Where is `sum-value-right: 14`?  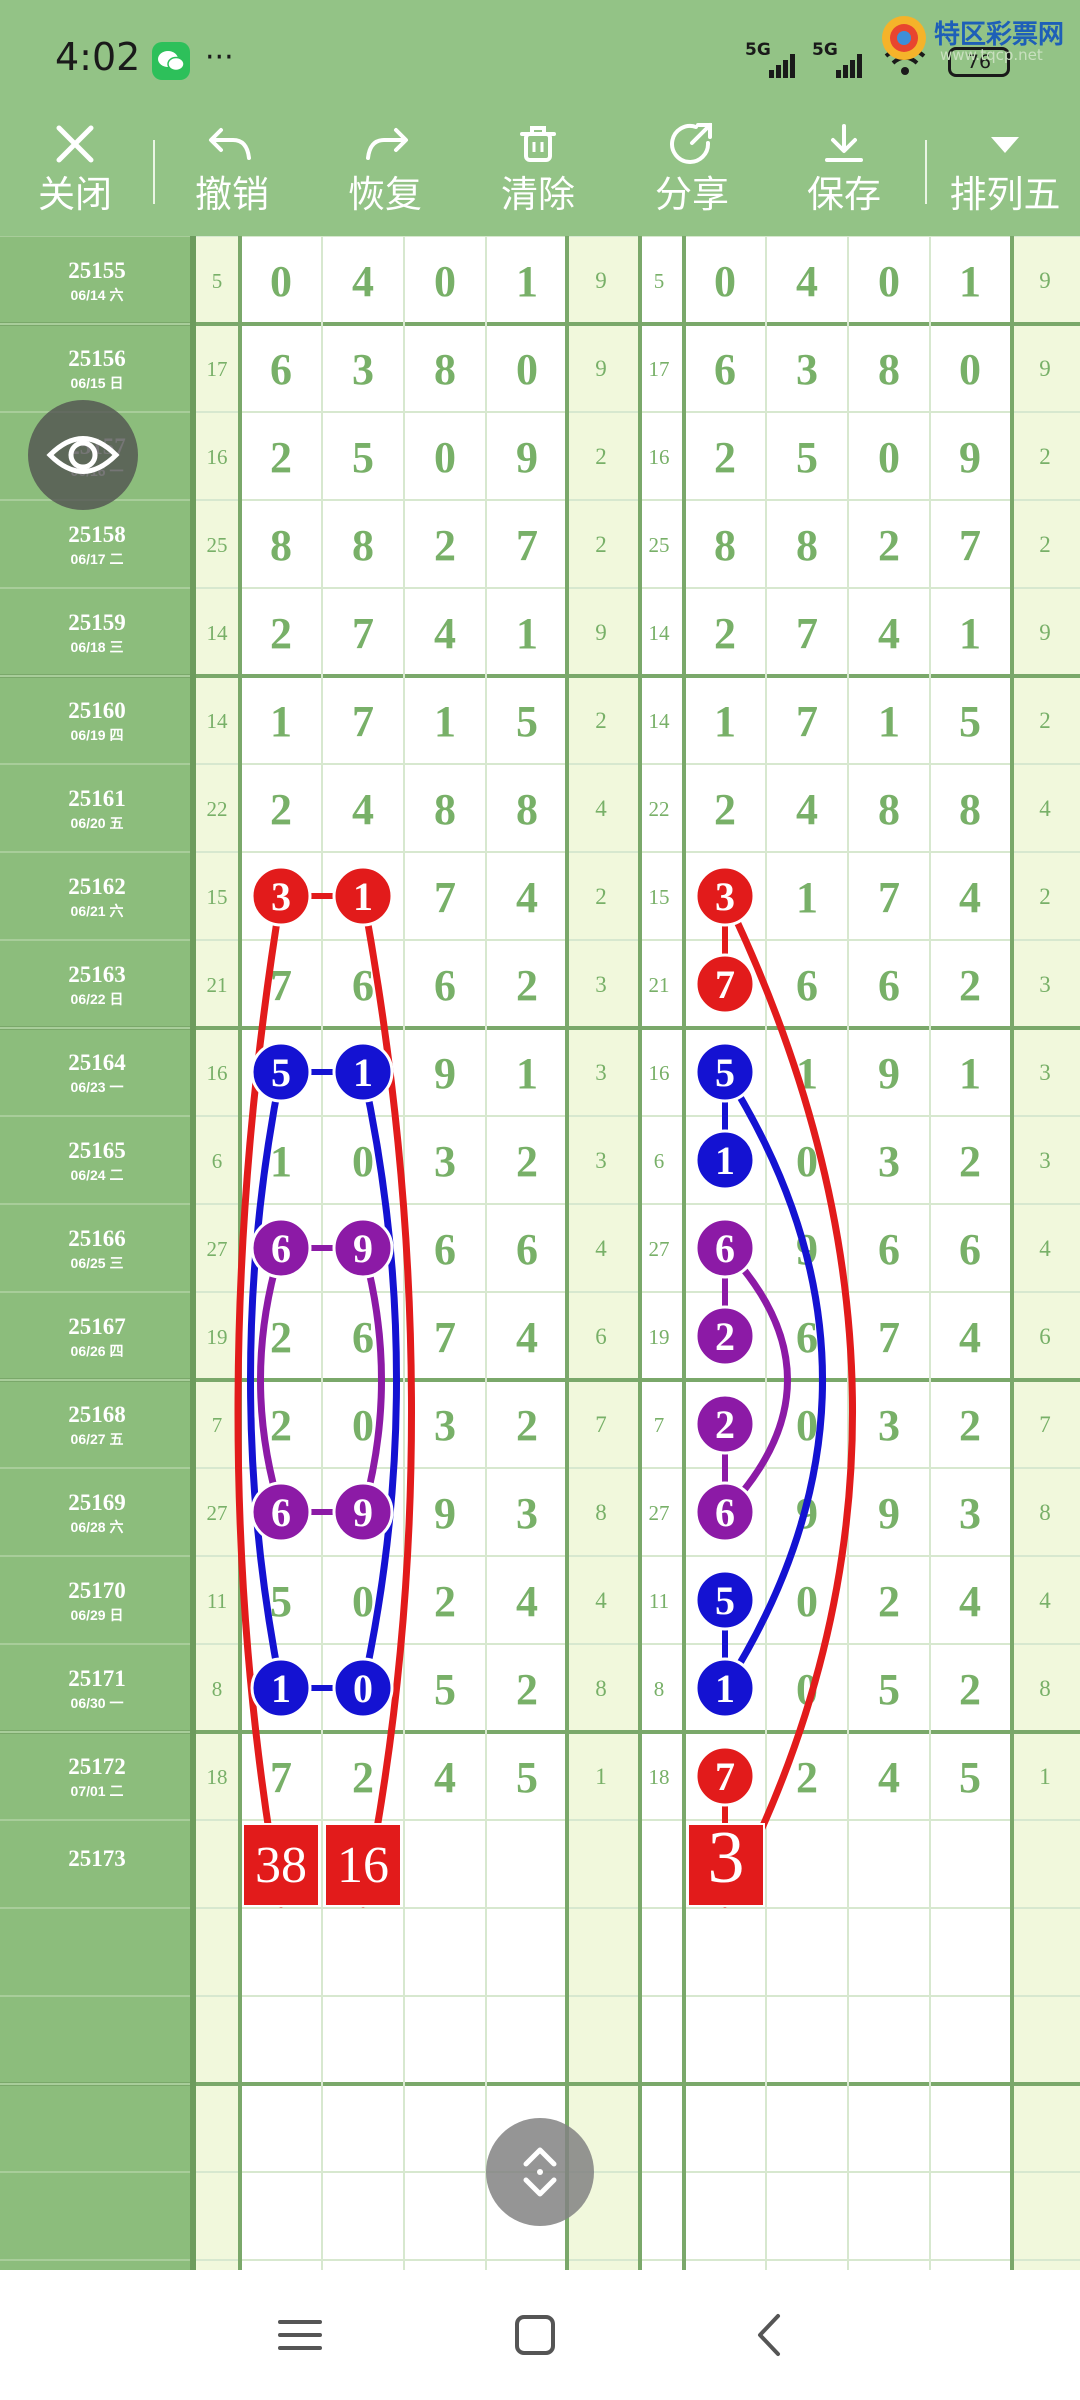 sum-value-right: 14 is located at coordinates (660, 721).